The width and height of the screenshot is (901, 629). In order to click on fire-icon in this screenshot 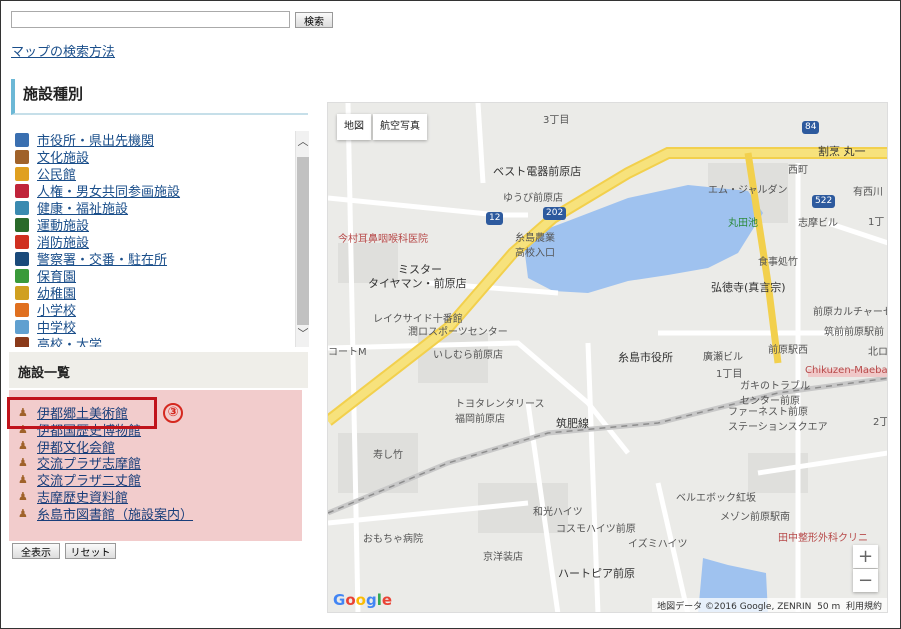, I will do `click(22, 241)`.